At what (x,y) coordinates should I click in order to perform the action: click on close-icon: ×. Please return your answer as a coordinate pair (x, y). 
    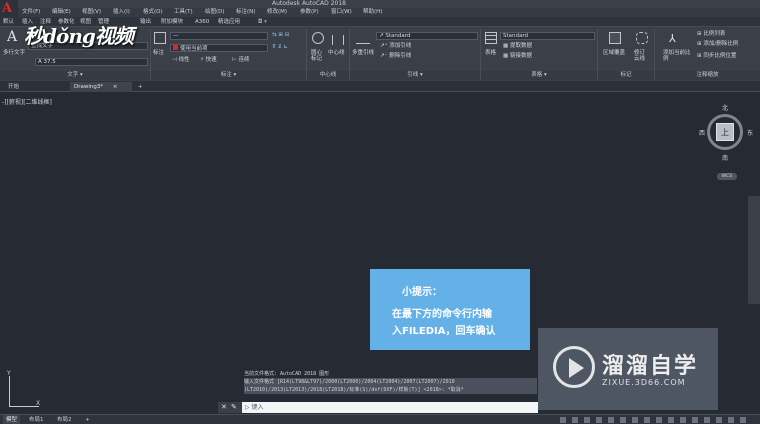
    Looking at the image, I should click on (115, 87).